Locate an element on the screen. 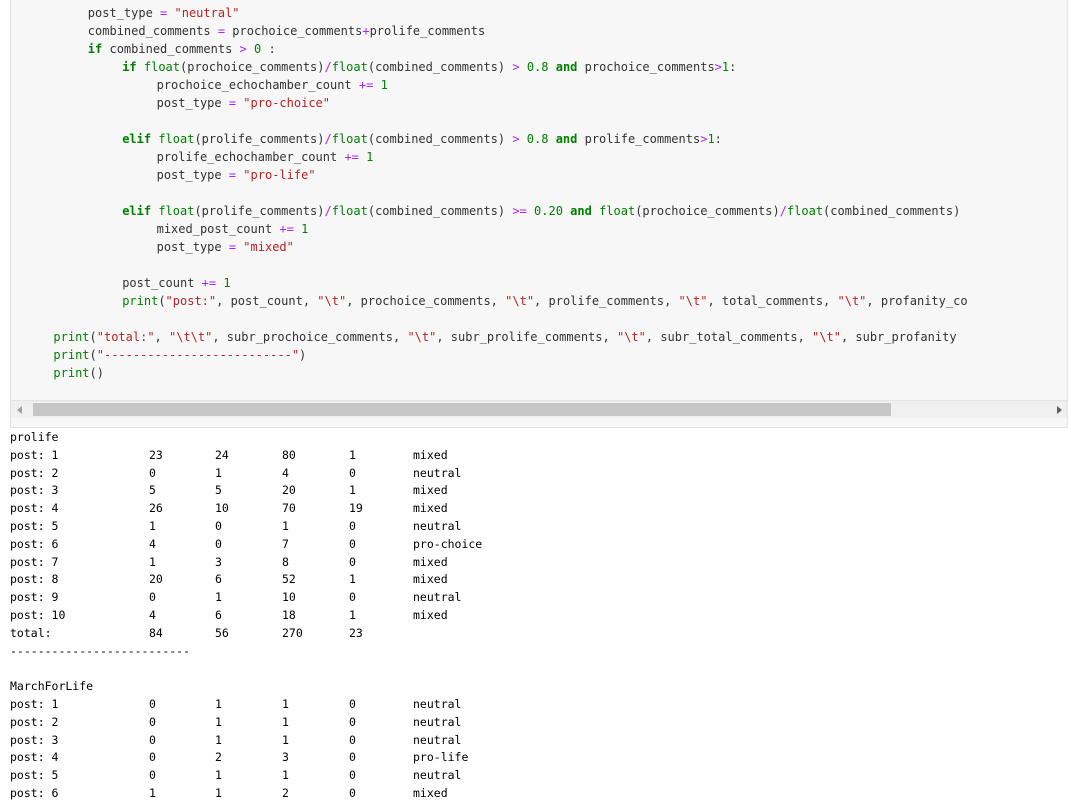  output-row: post: 8 20 6 52 1 mixed is located at coordinates (229, 580).